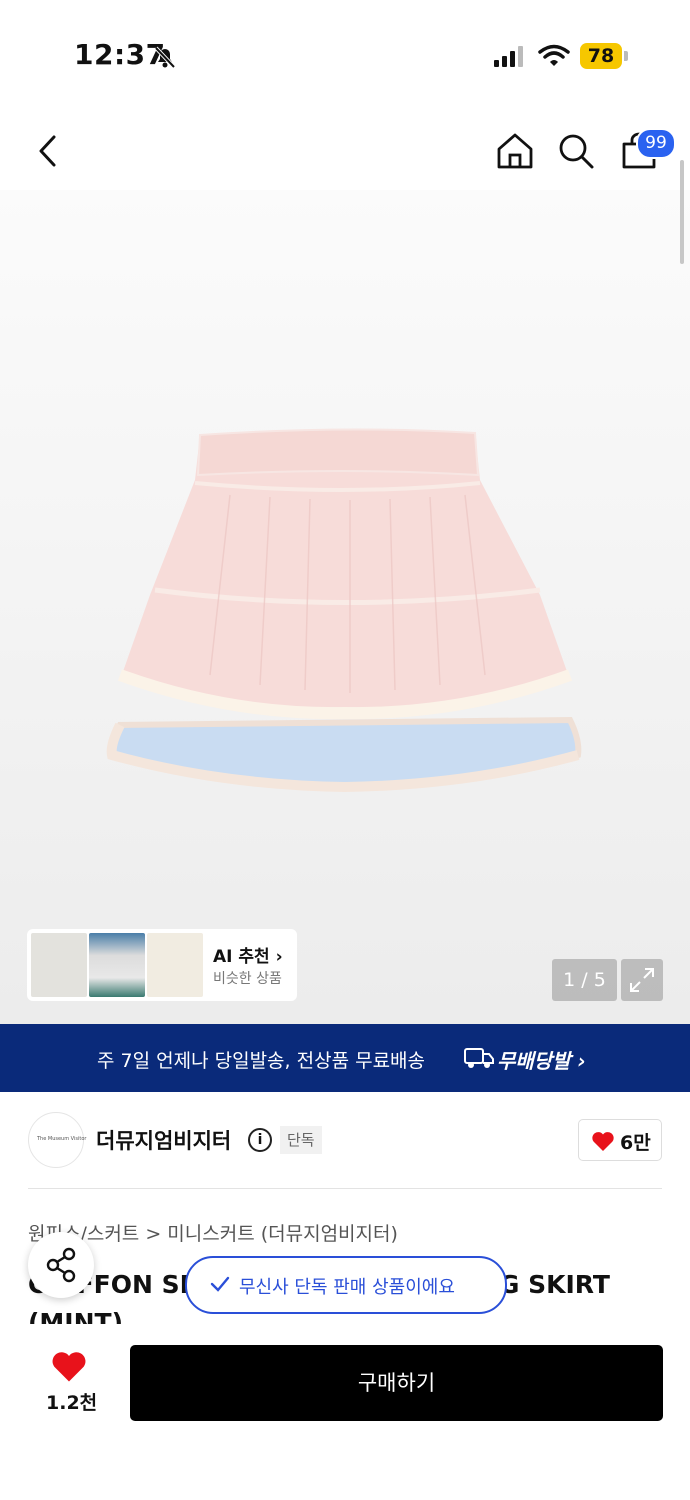  What do you see at coordinates (656, 143) in the screenshot?
I see `cart-count-badge: 99` at bounding box center [656, 143].